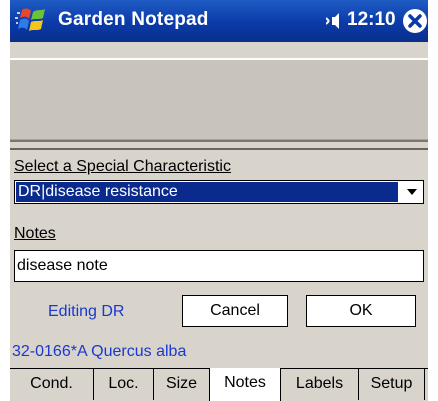  I want to click on cancel-button: Cancel, so click(235, 311).